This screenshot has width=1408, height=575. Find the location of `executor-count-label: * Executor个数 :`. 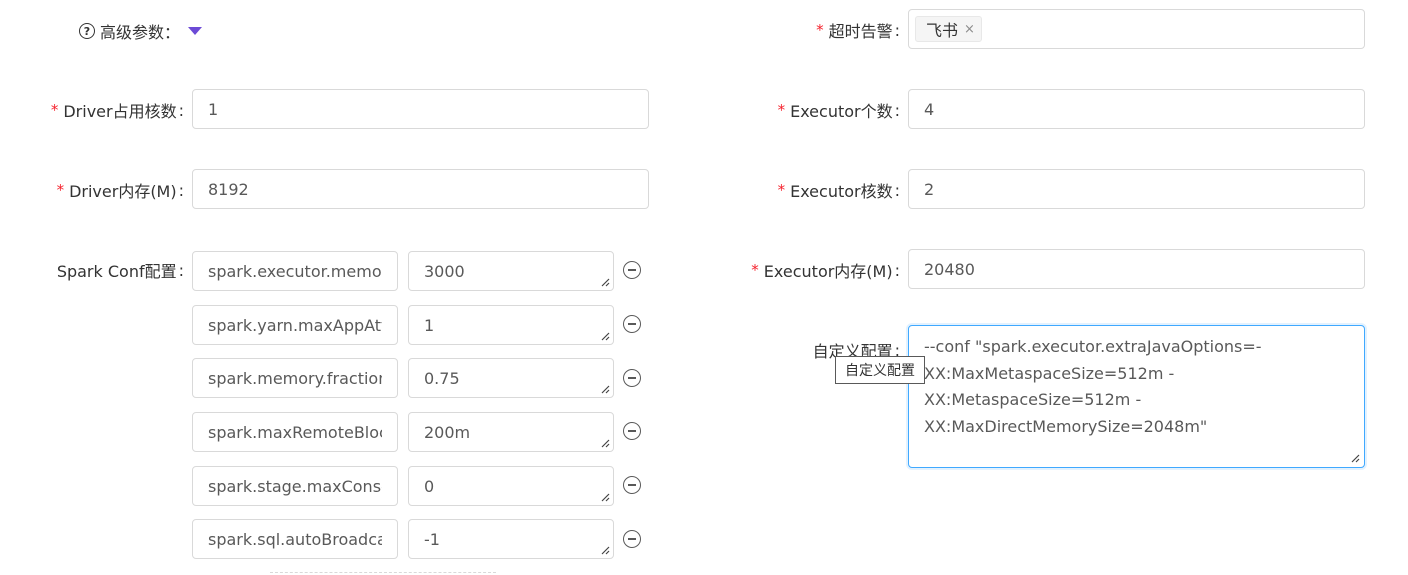

executor-count-label: * Executor个数 : is located at coordinates (839, 110).